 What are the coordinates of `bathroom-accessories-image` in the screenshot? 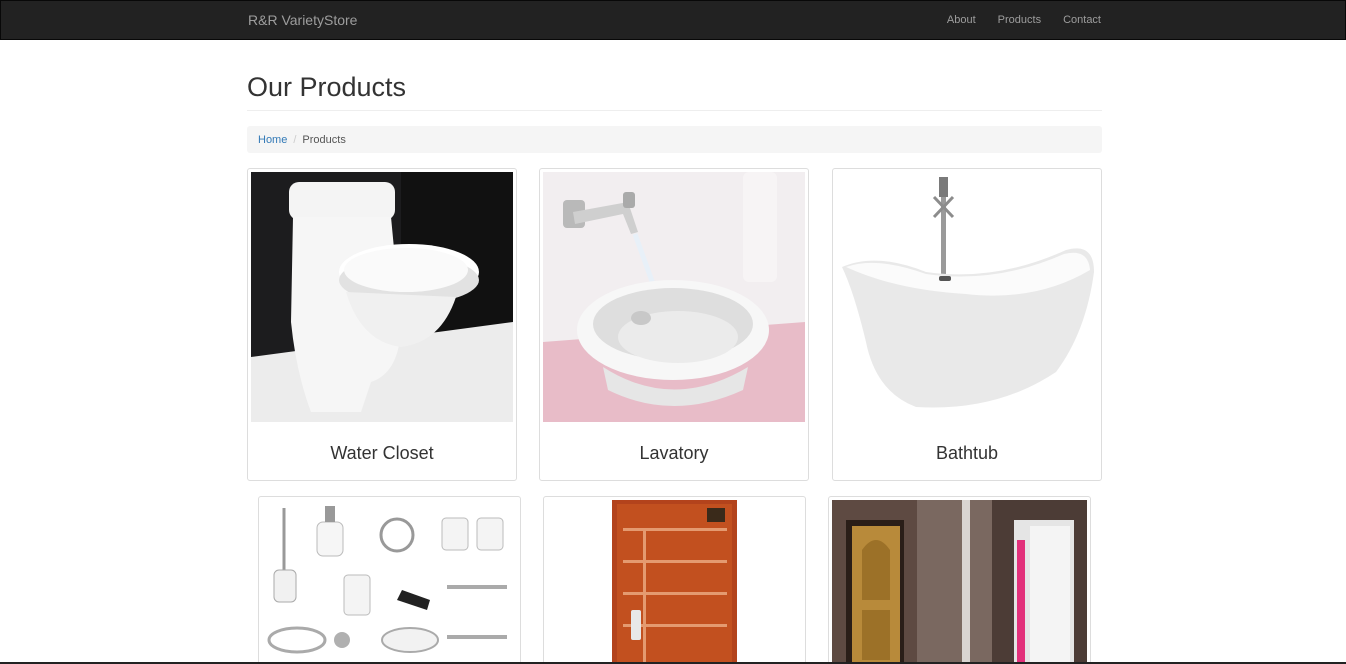 It's located at (389, 582).